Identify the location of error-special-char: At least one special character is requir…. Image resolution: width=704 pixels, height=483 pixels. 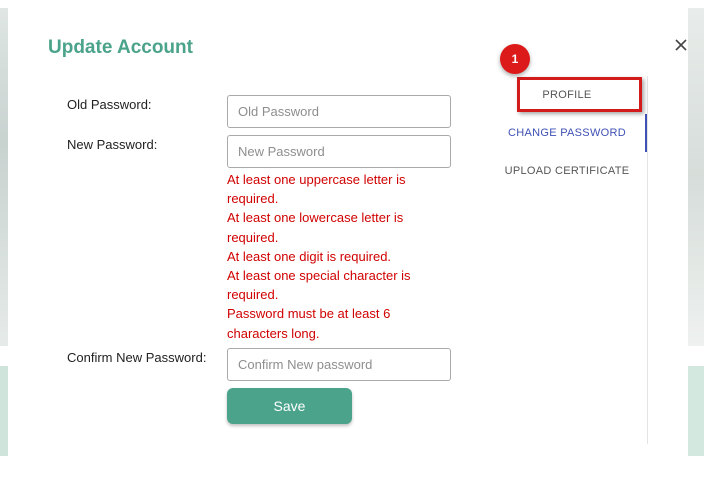
(319, 285).